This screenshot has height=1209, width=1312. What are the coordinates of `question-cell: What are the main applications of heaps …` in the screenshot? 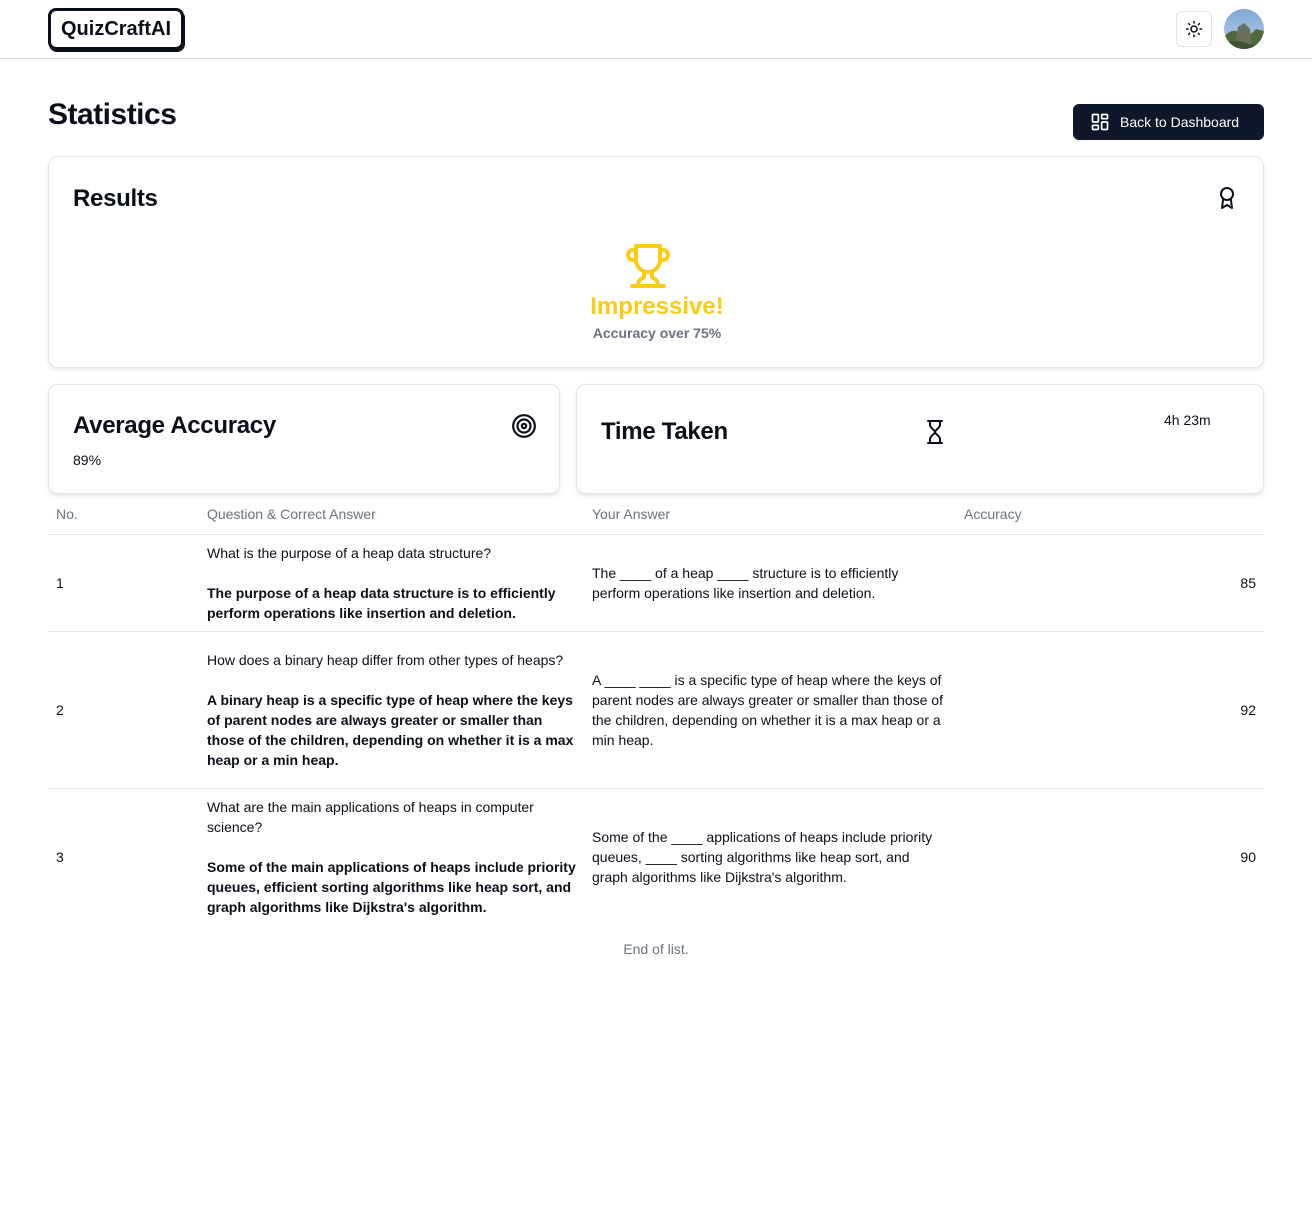 It's located at (391, 856).